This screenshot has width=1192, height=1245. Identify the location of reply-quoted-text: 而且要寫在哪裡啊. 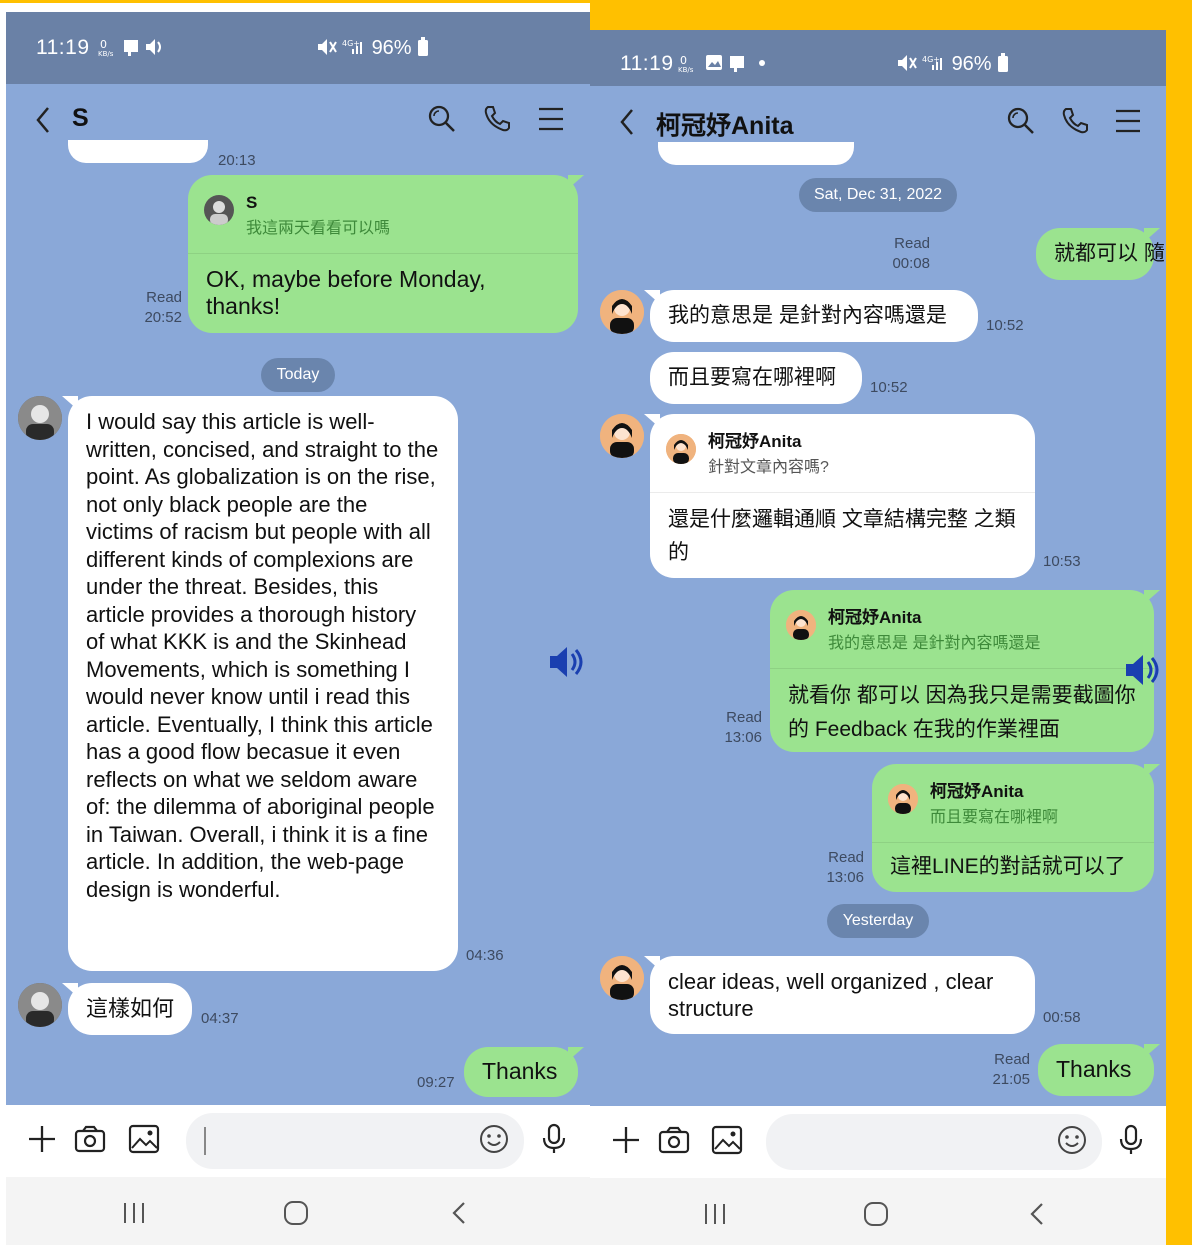
(994, 817).